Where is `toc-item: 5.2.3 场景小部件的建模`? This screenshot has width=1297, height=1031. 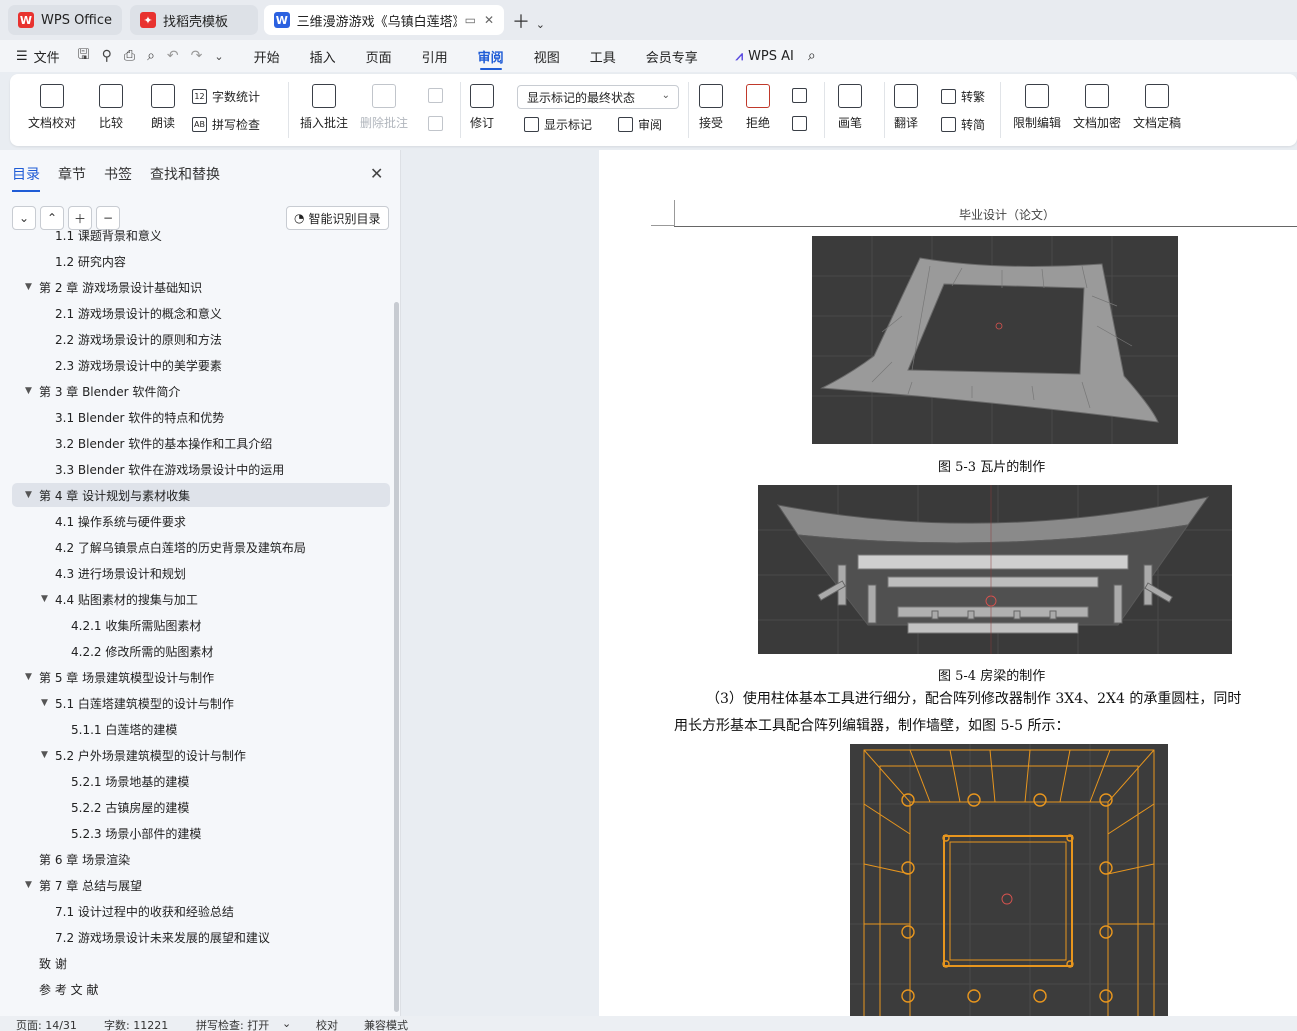
toc-item: 5.2.3 场景小部件的建模 is located at coordinates (201, 833).